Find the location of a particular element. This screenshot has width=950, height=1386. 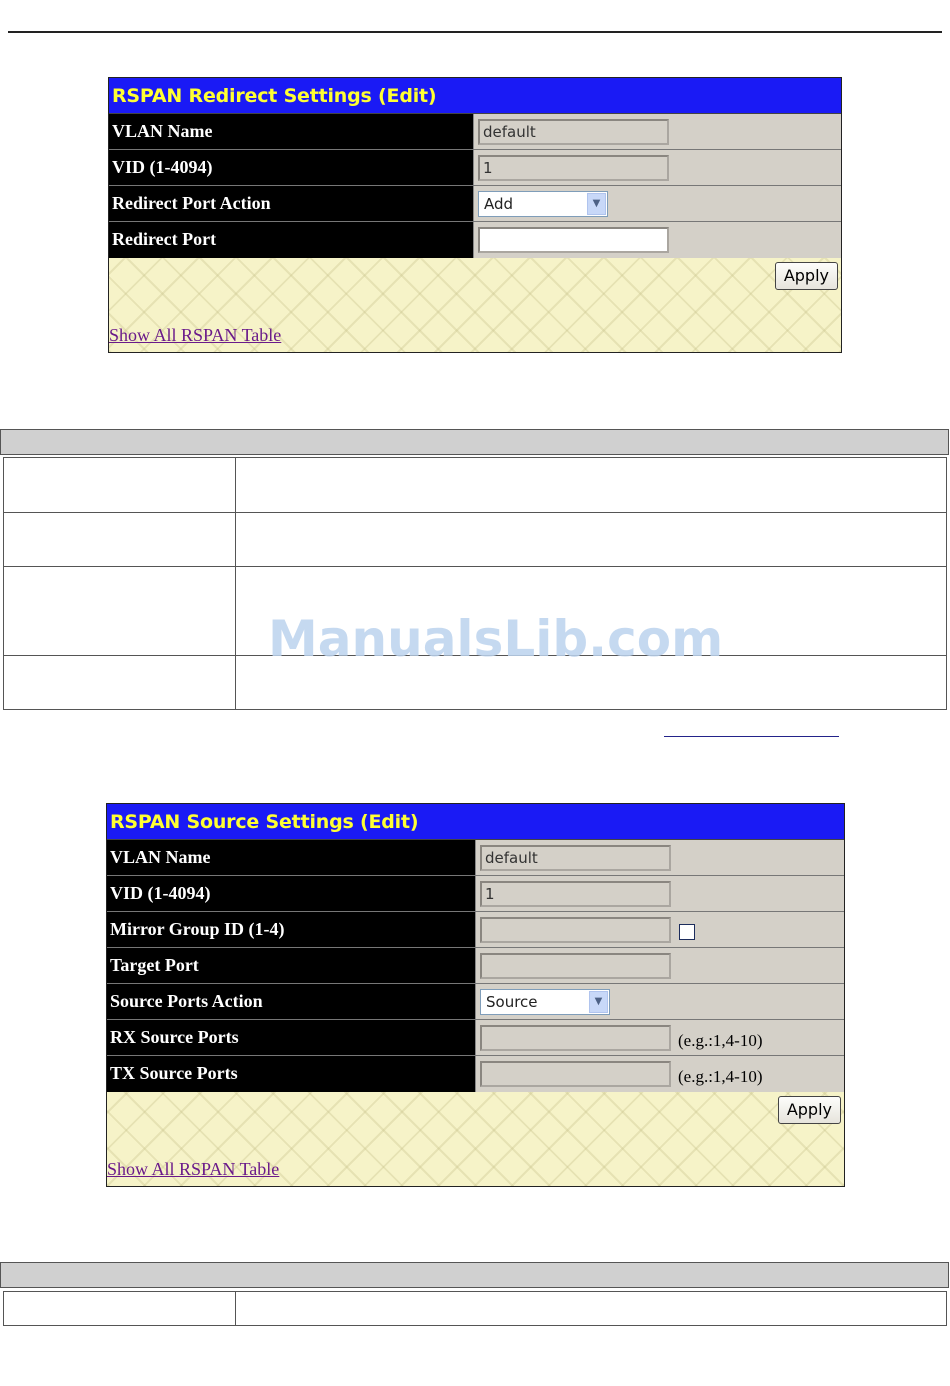

rx-source-ports-row: RX Source Ports (e.g.:1,4-10) is located at coordinates (475, 1038).